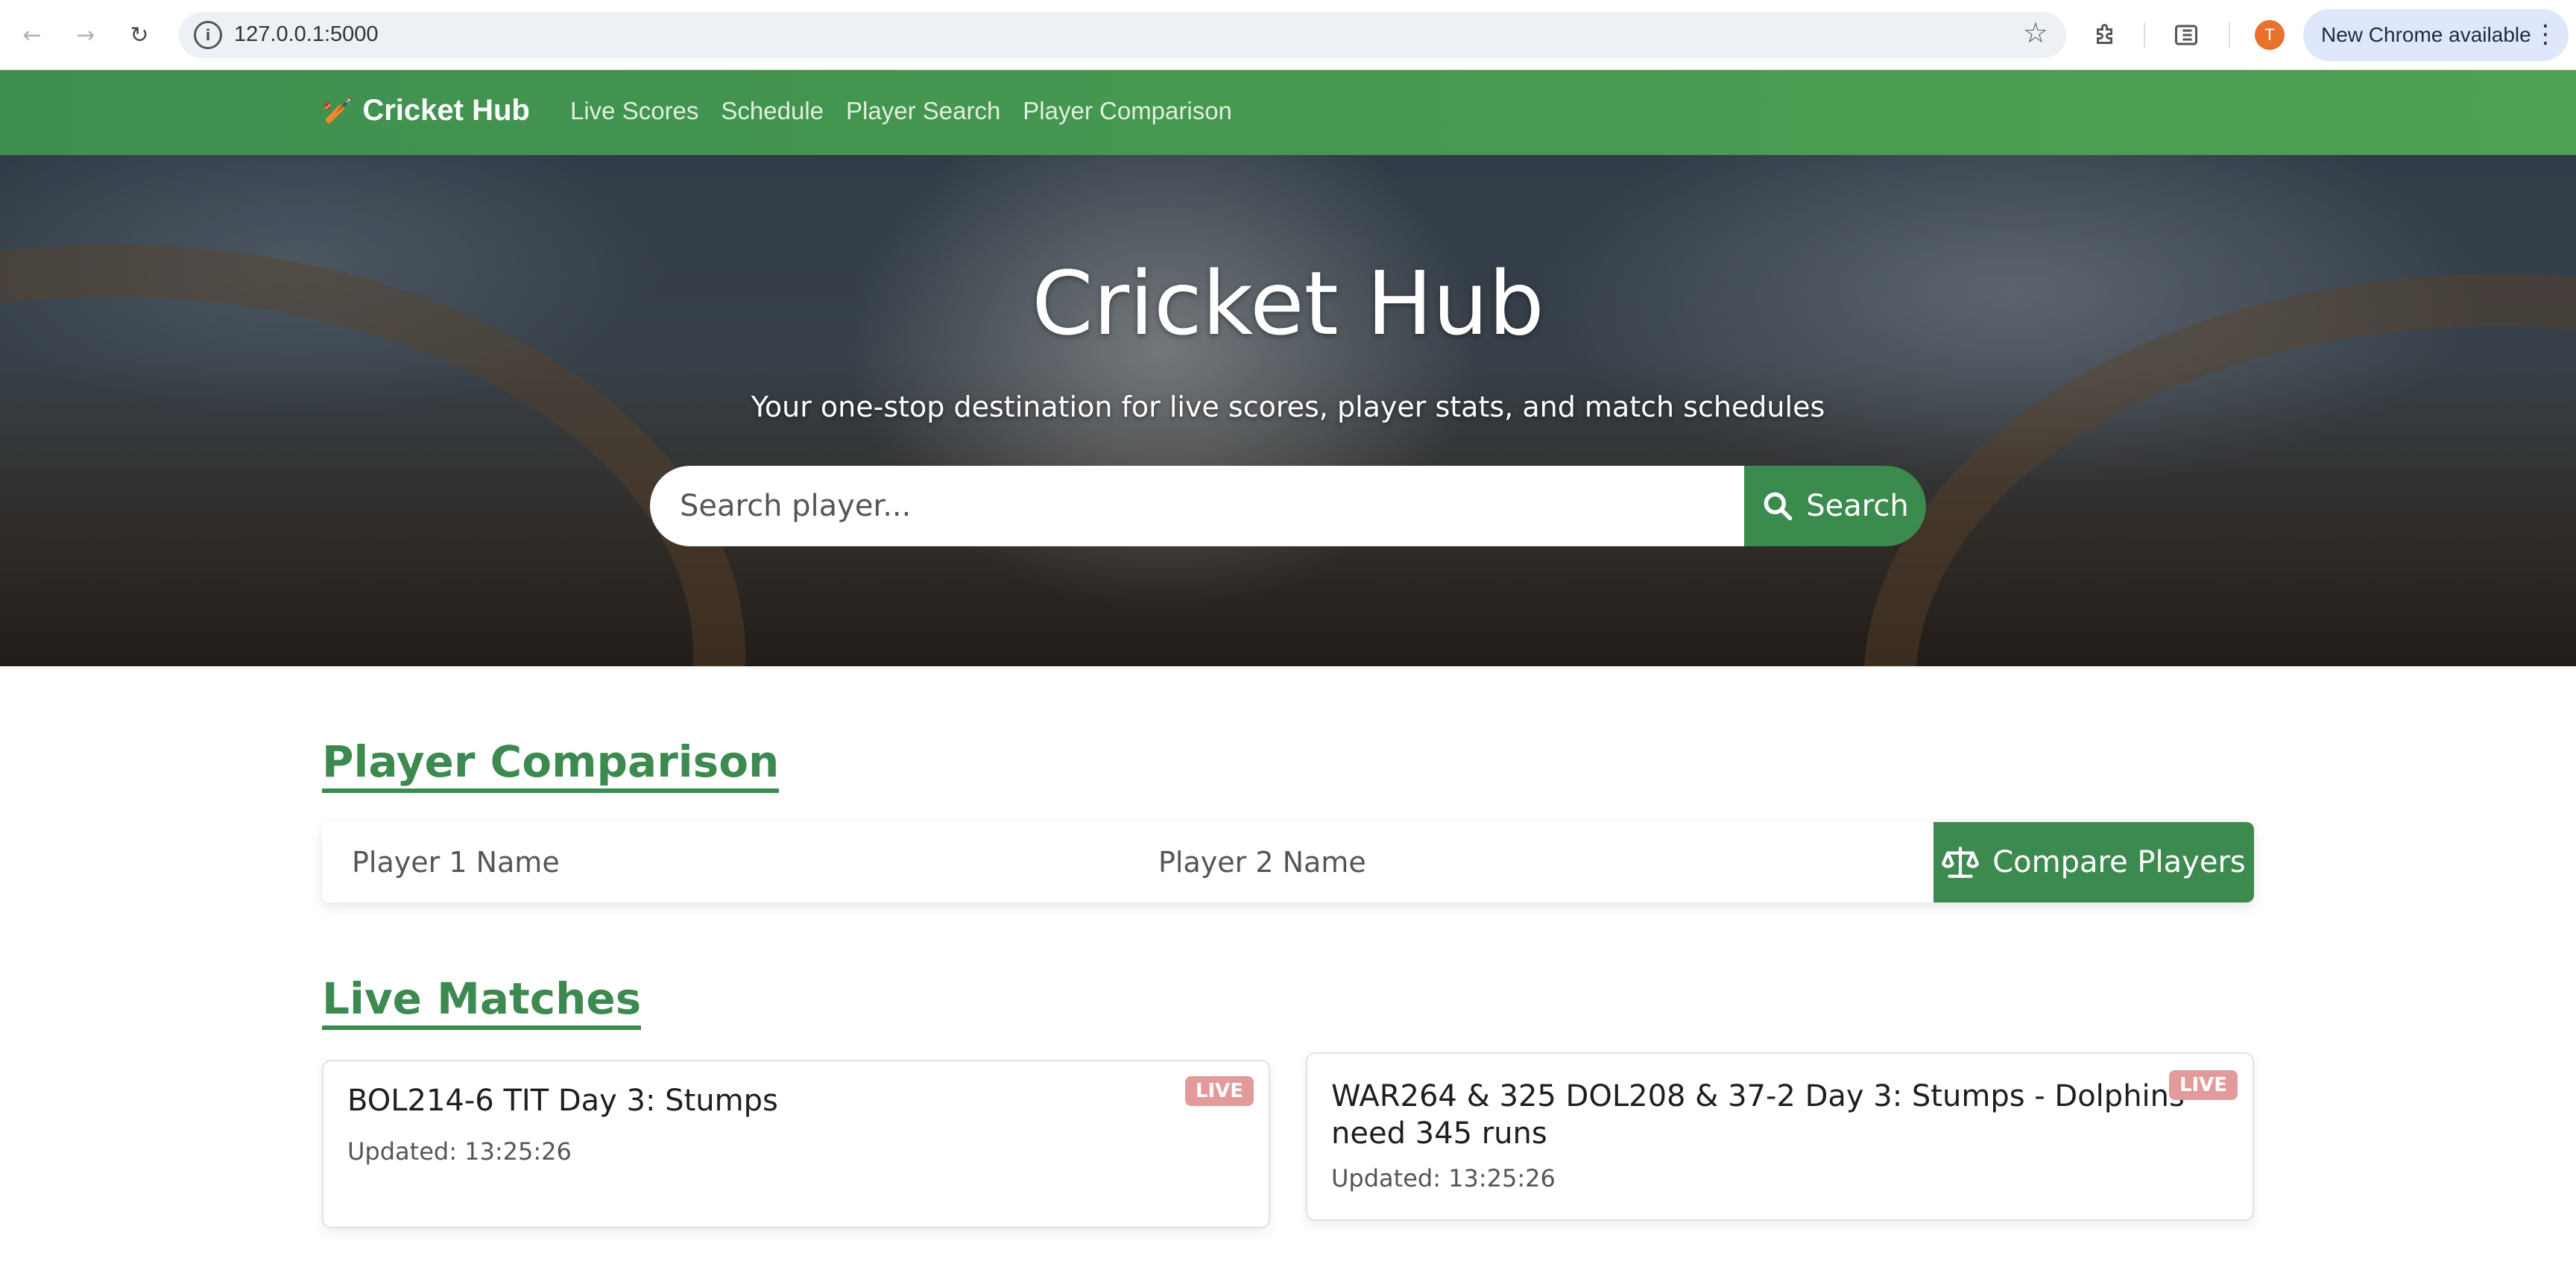 The image size is (2576, 1261). I want to click on profile-avatar: T, so click(2270, 35).